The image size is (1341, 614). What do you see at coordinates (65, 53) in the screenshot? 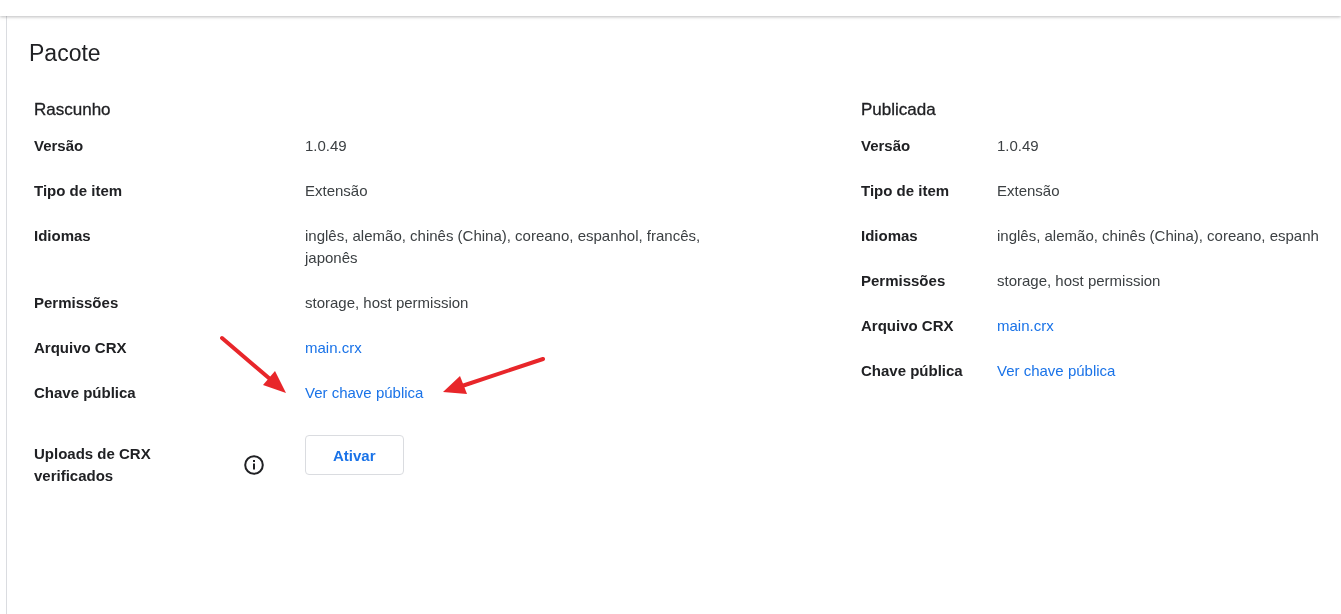
I see `page-title: Pacote` at bounding box center [65, 53].